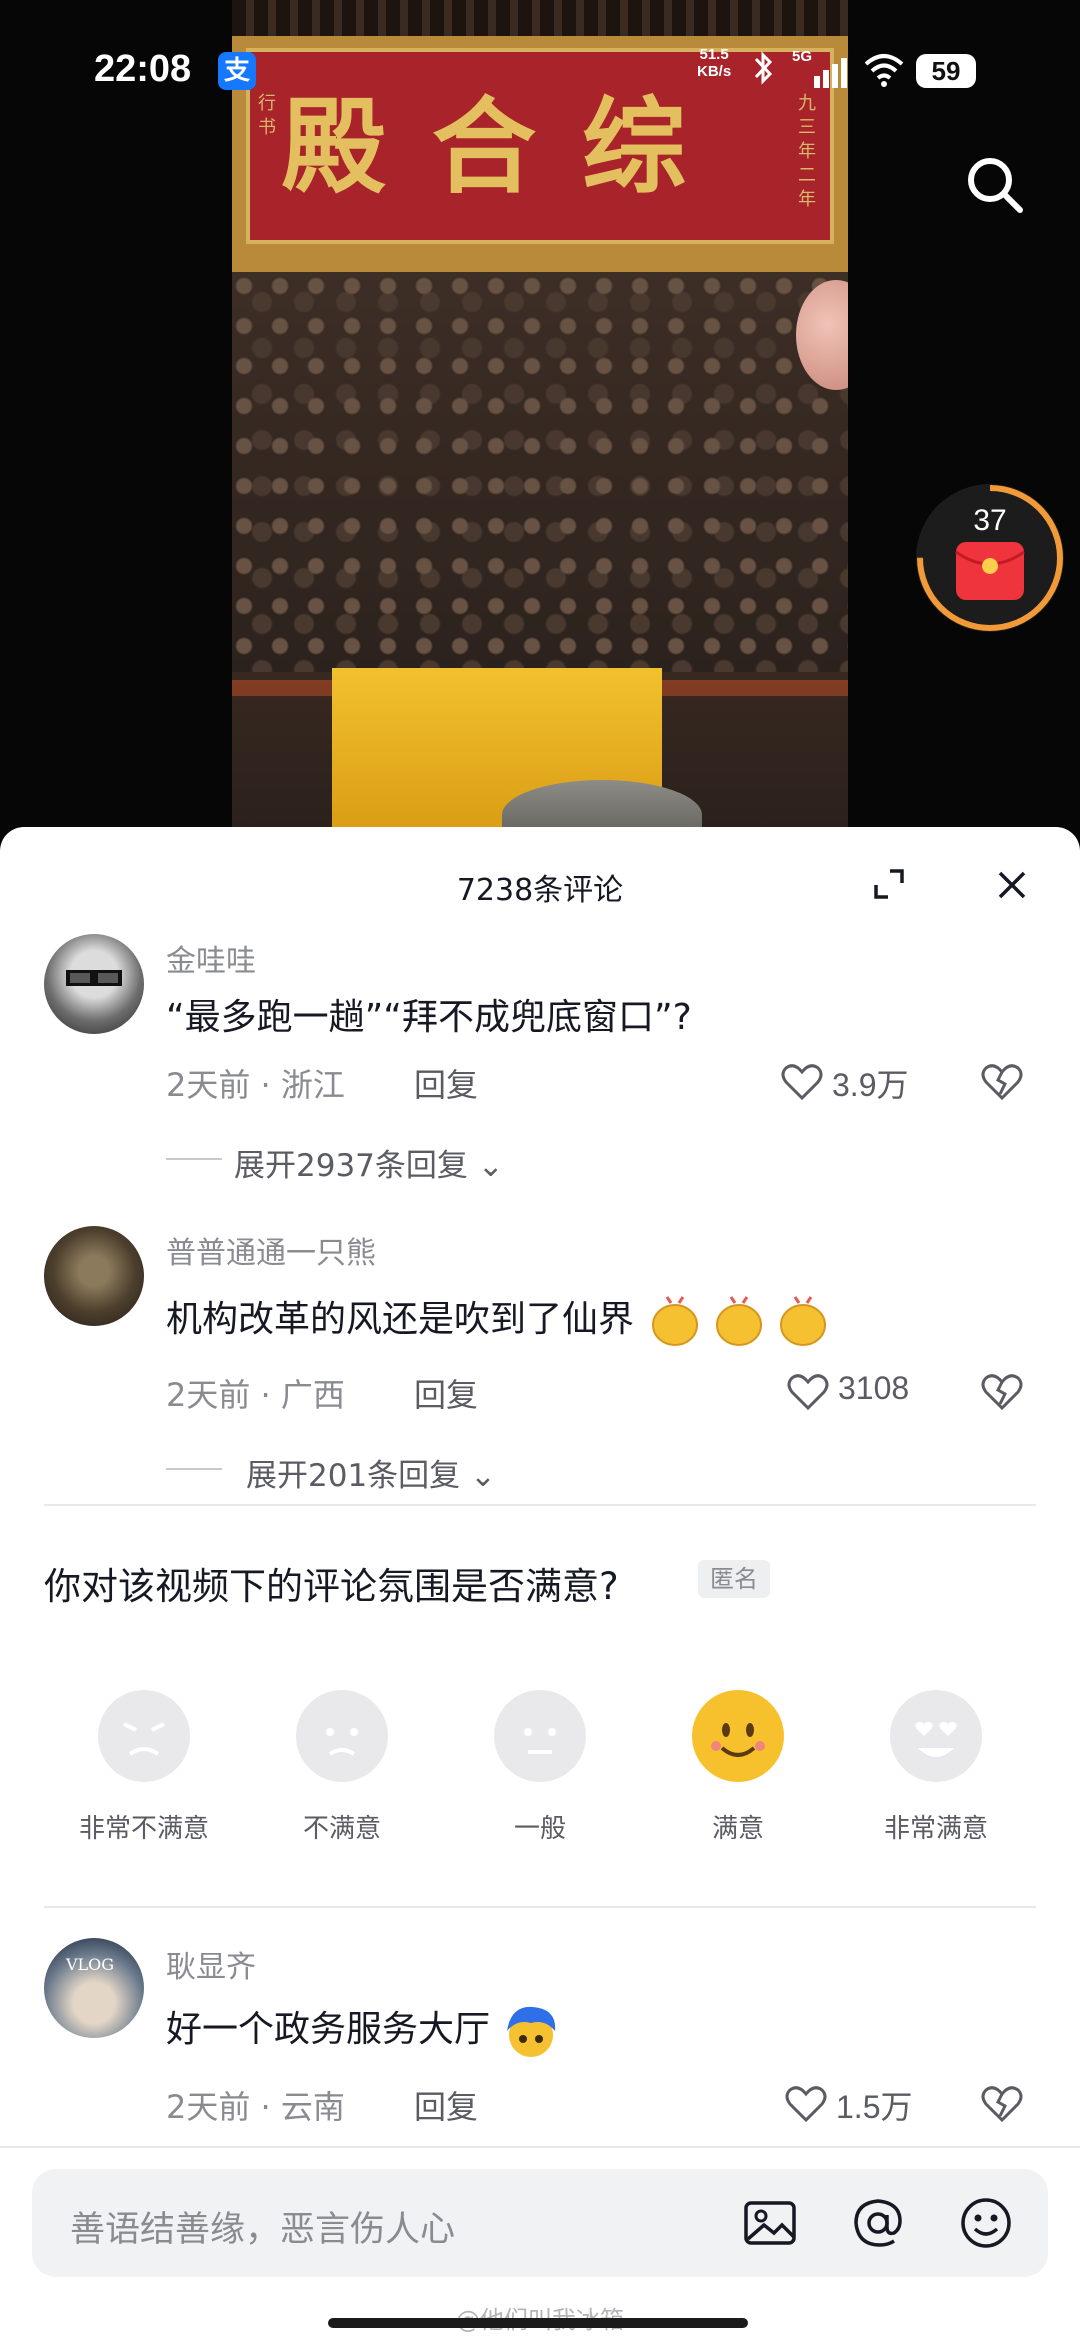 Image resolution: width=1080 pixels, height=2347 pixels. I want to click on home-indicator, so click(538, 2323).